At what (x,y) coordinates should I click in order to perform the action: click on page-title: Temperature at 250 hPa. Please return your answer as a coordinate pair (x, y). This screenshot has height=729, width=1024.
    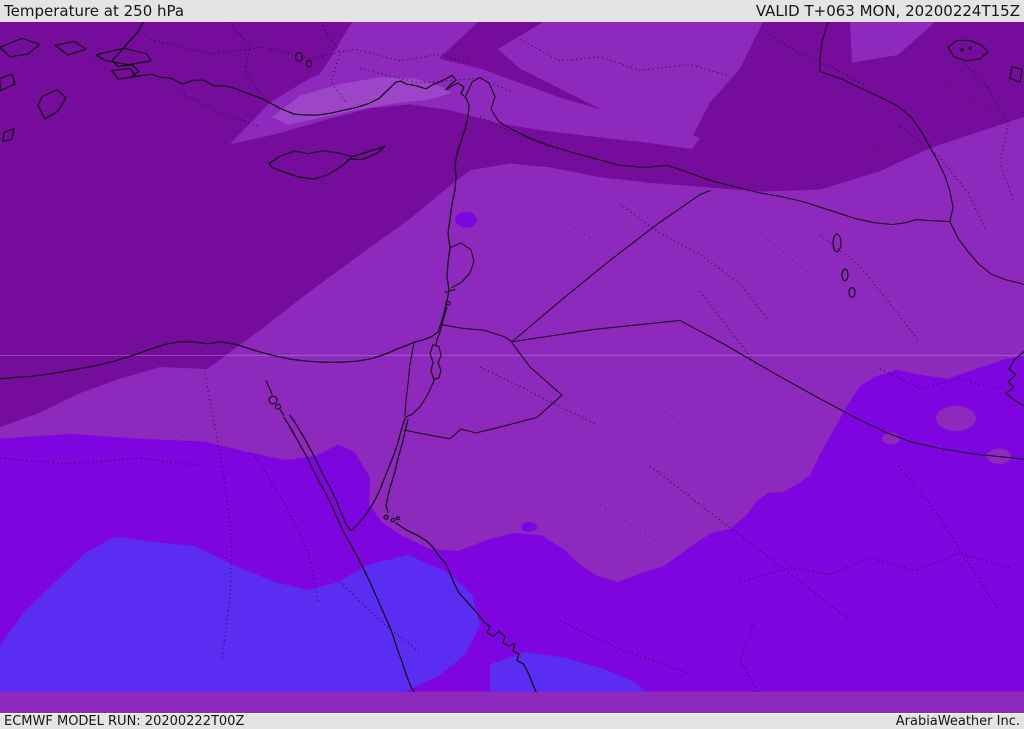
    Looking at the image, I should click on (94, 11).